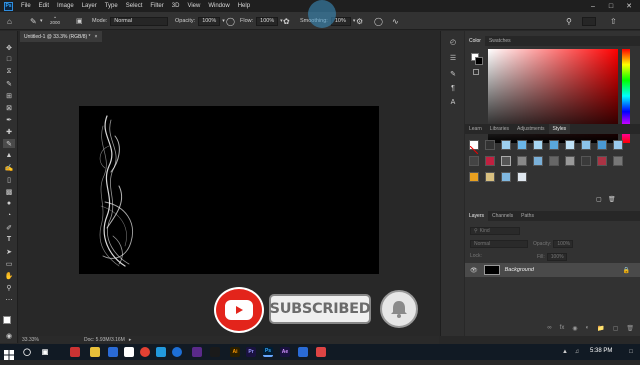 The image size is (640, 365). I want to click on pressure-size-icon: ◯, so click(378, 21).